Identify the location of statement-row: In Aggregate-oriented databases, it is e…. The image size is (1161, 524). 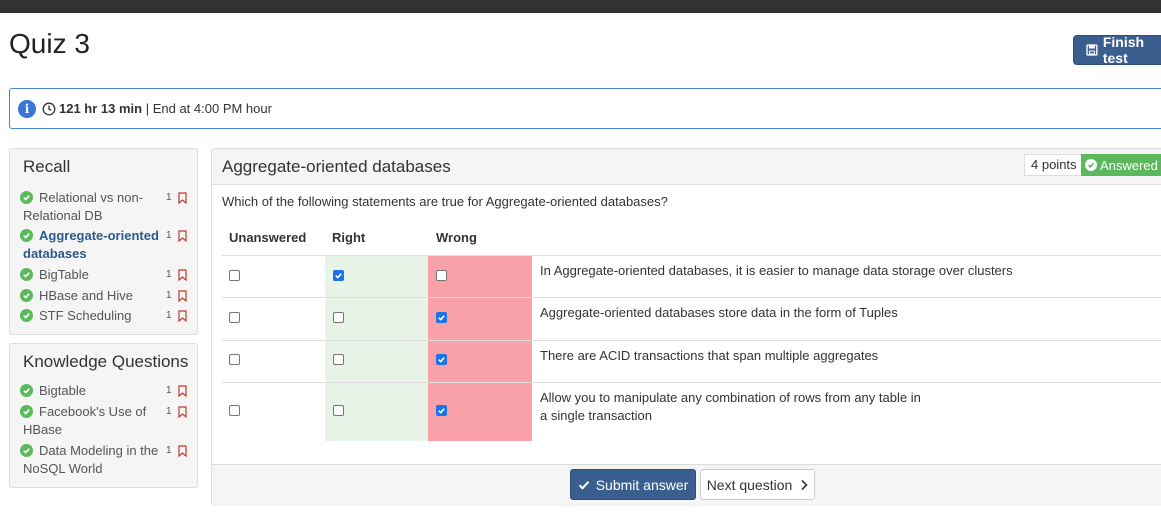
(691, 276).